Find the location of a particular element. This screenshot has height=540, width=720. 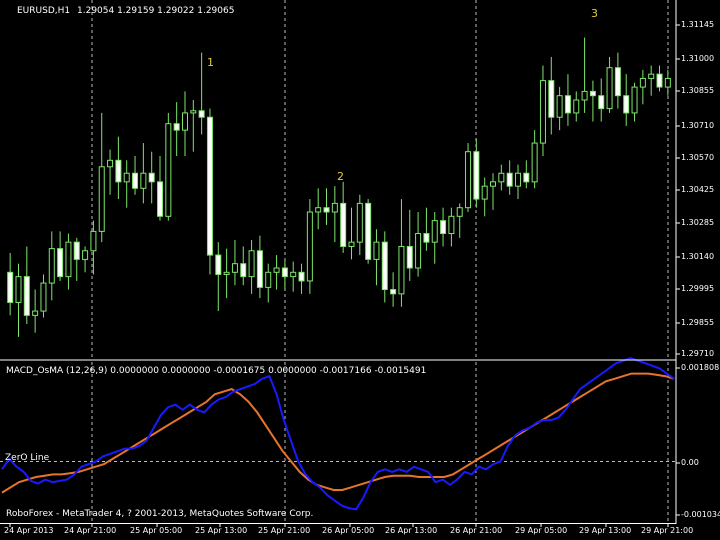

price-tick: 1.30425 is located at coordinates (698, 189).